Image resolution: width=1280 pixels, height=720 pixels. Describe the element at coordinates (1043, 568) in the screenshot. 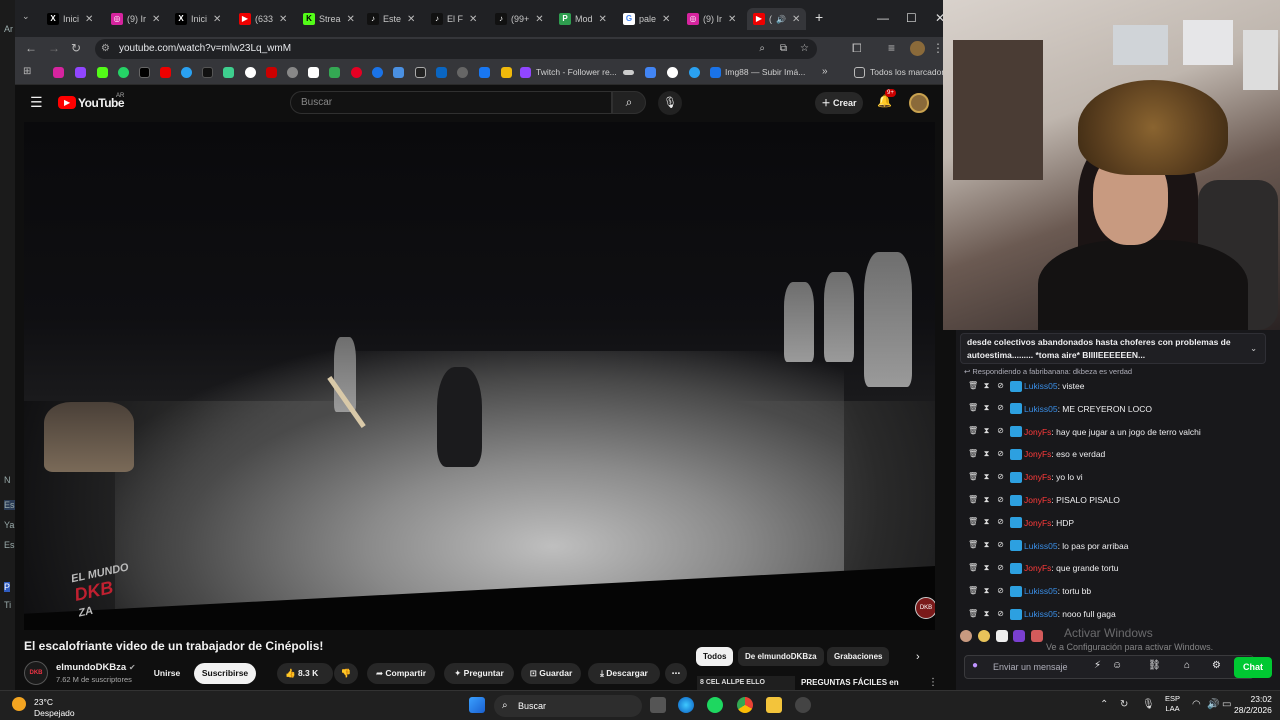

I see `chat-message: 🗑 ⧗ ⊘ JonyFs: que grande tortu` at that location.